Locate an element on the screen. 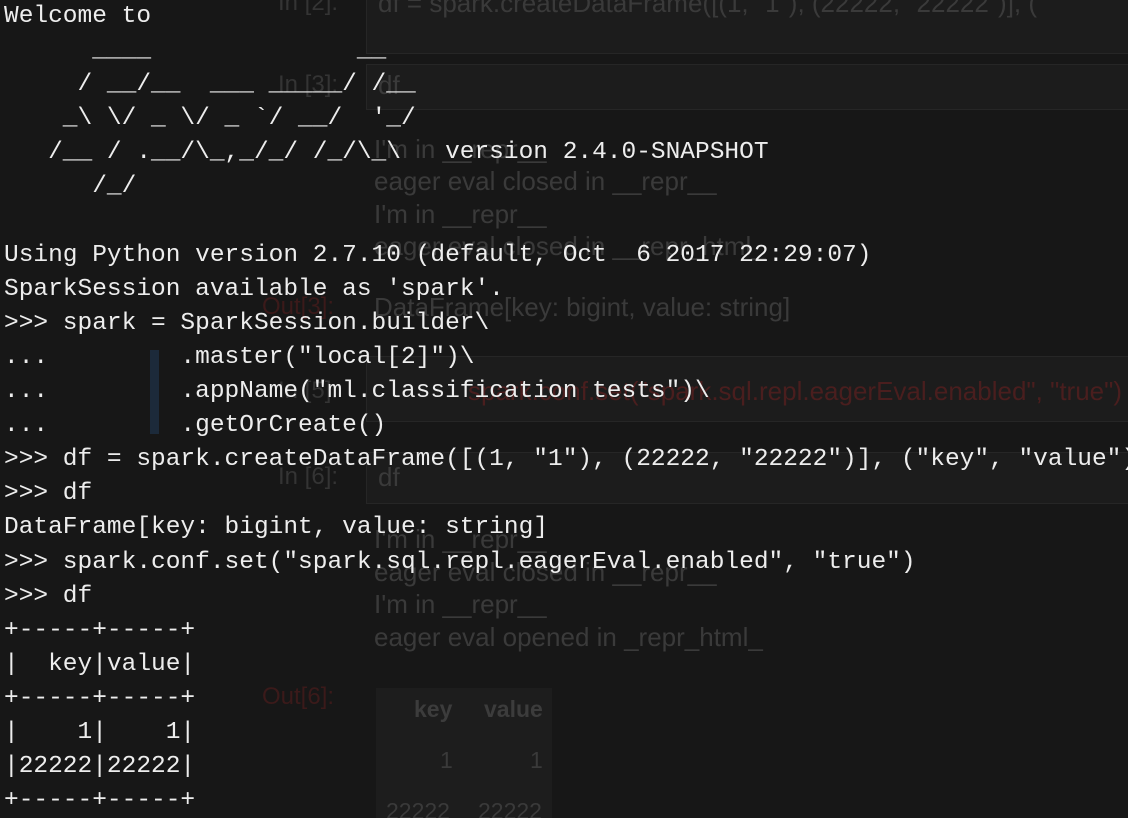 The height and width of the screenshot is (818, 1128). terminal-line: SparkSession available as 'spark'. is located at coordinates (254, 289).